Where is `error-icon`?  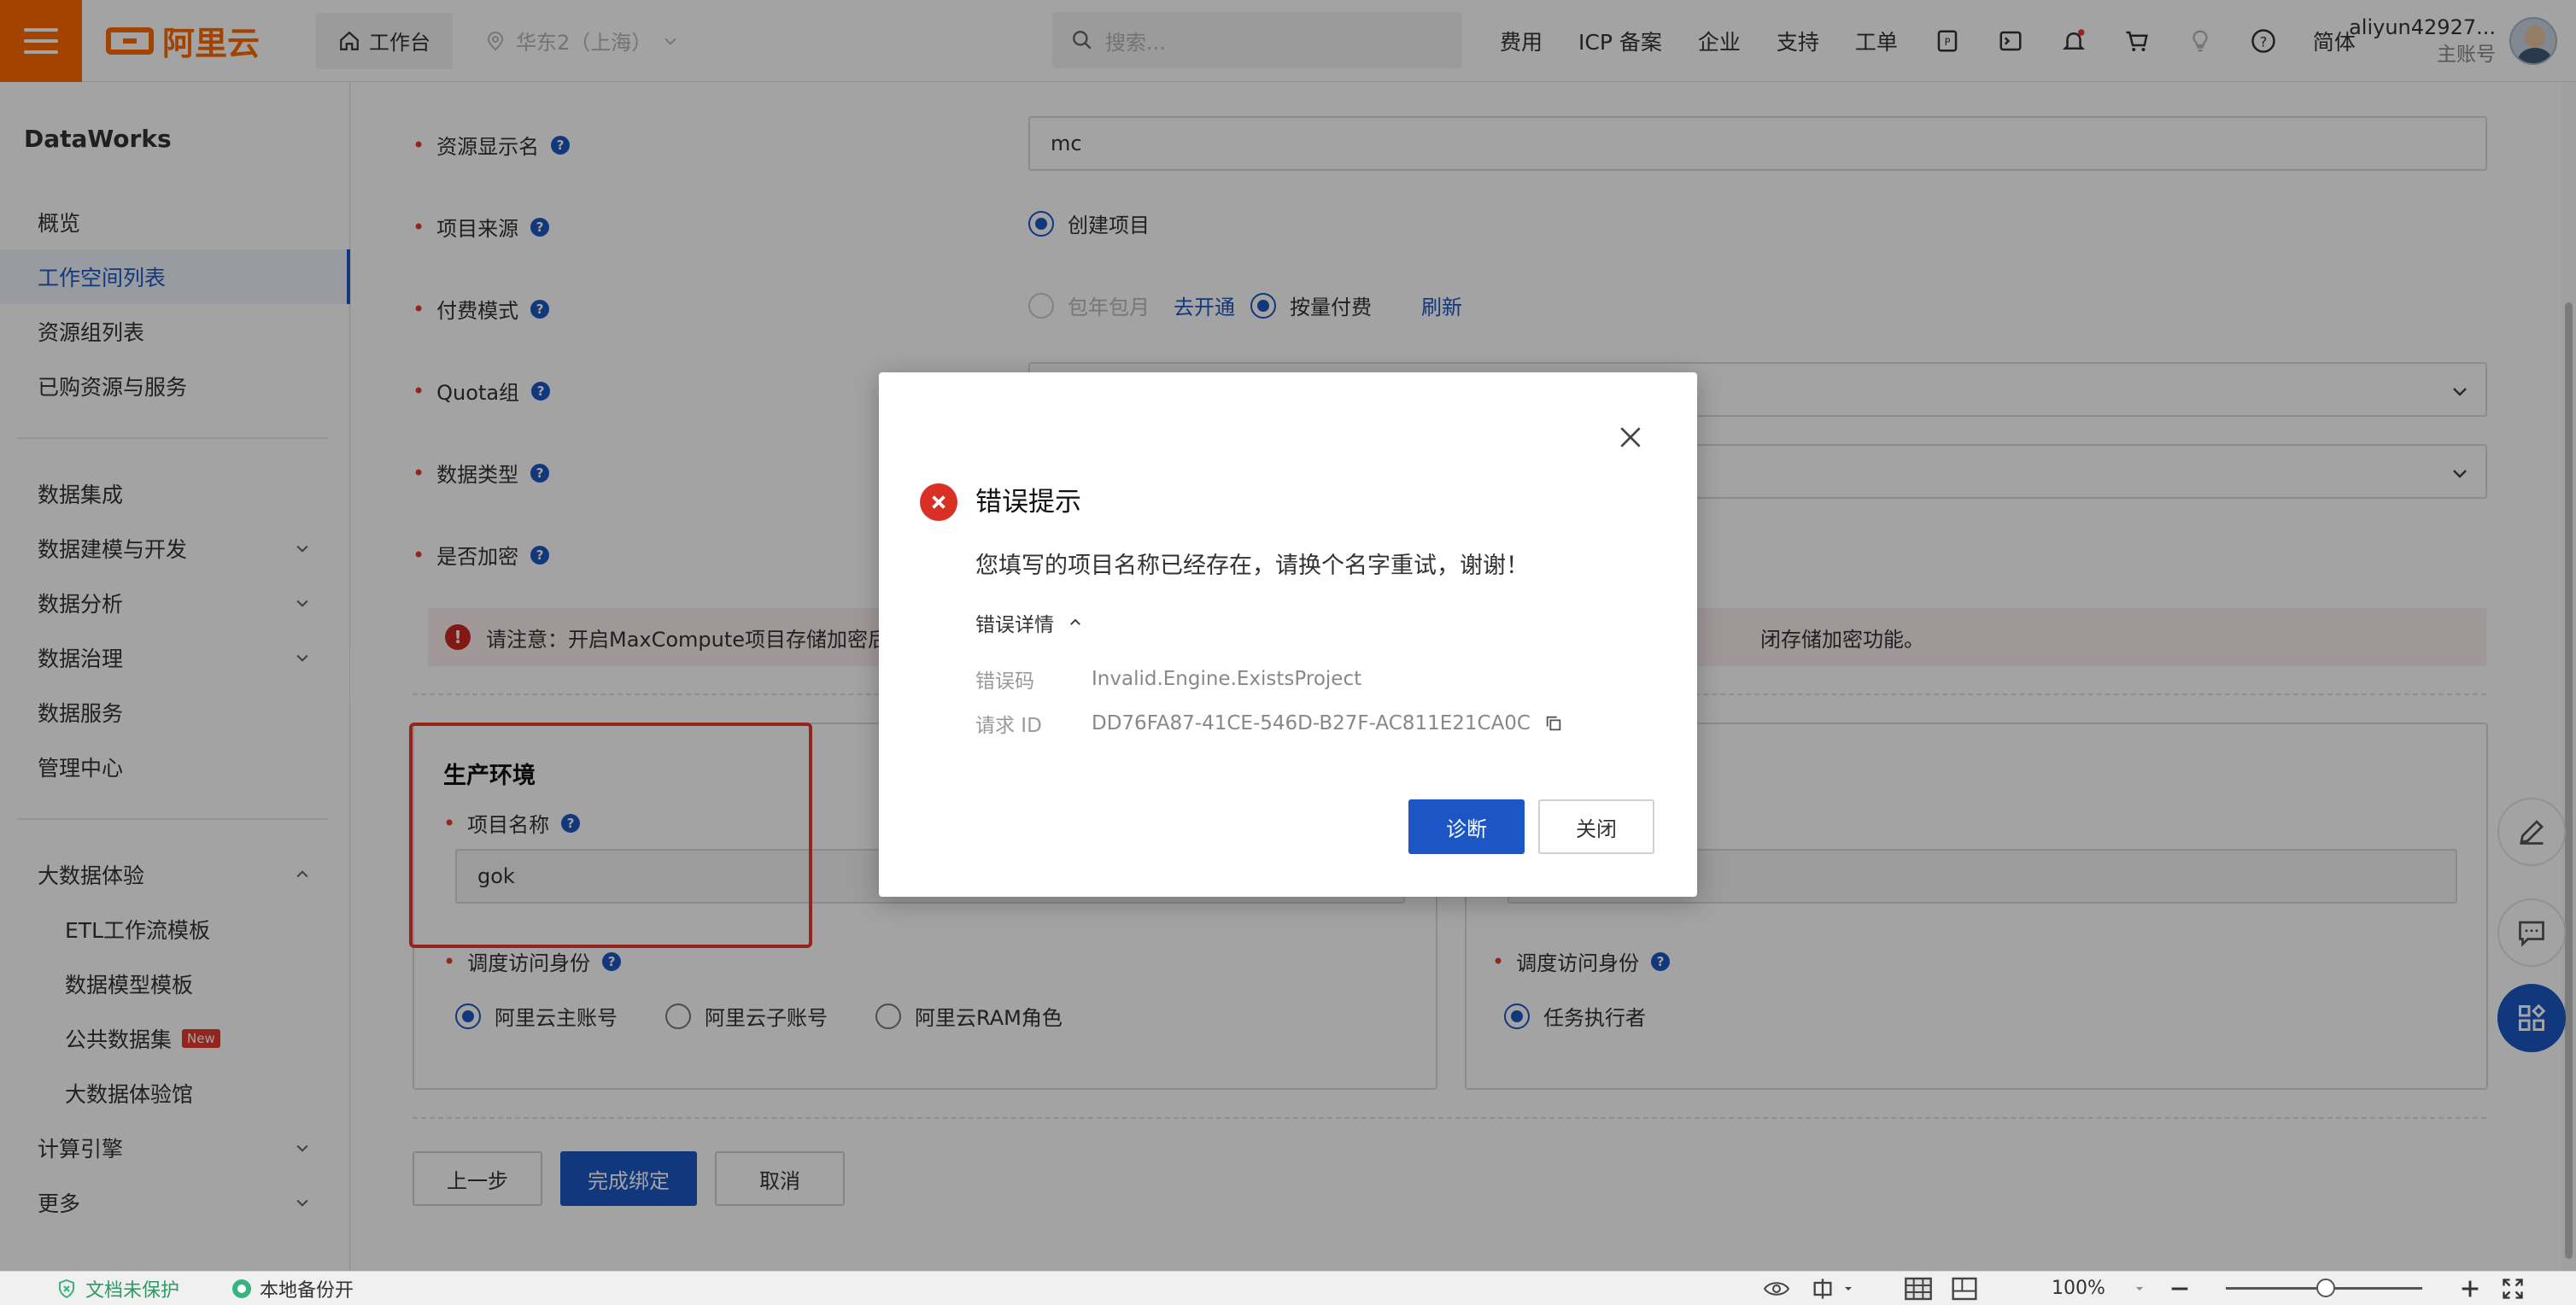
error-icon is located at coordinates (938, 502).